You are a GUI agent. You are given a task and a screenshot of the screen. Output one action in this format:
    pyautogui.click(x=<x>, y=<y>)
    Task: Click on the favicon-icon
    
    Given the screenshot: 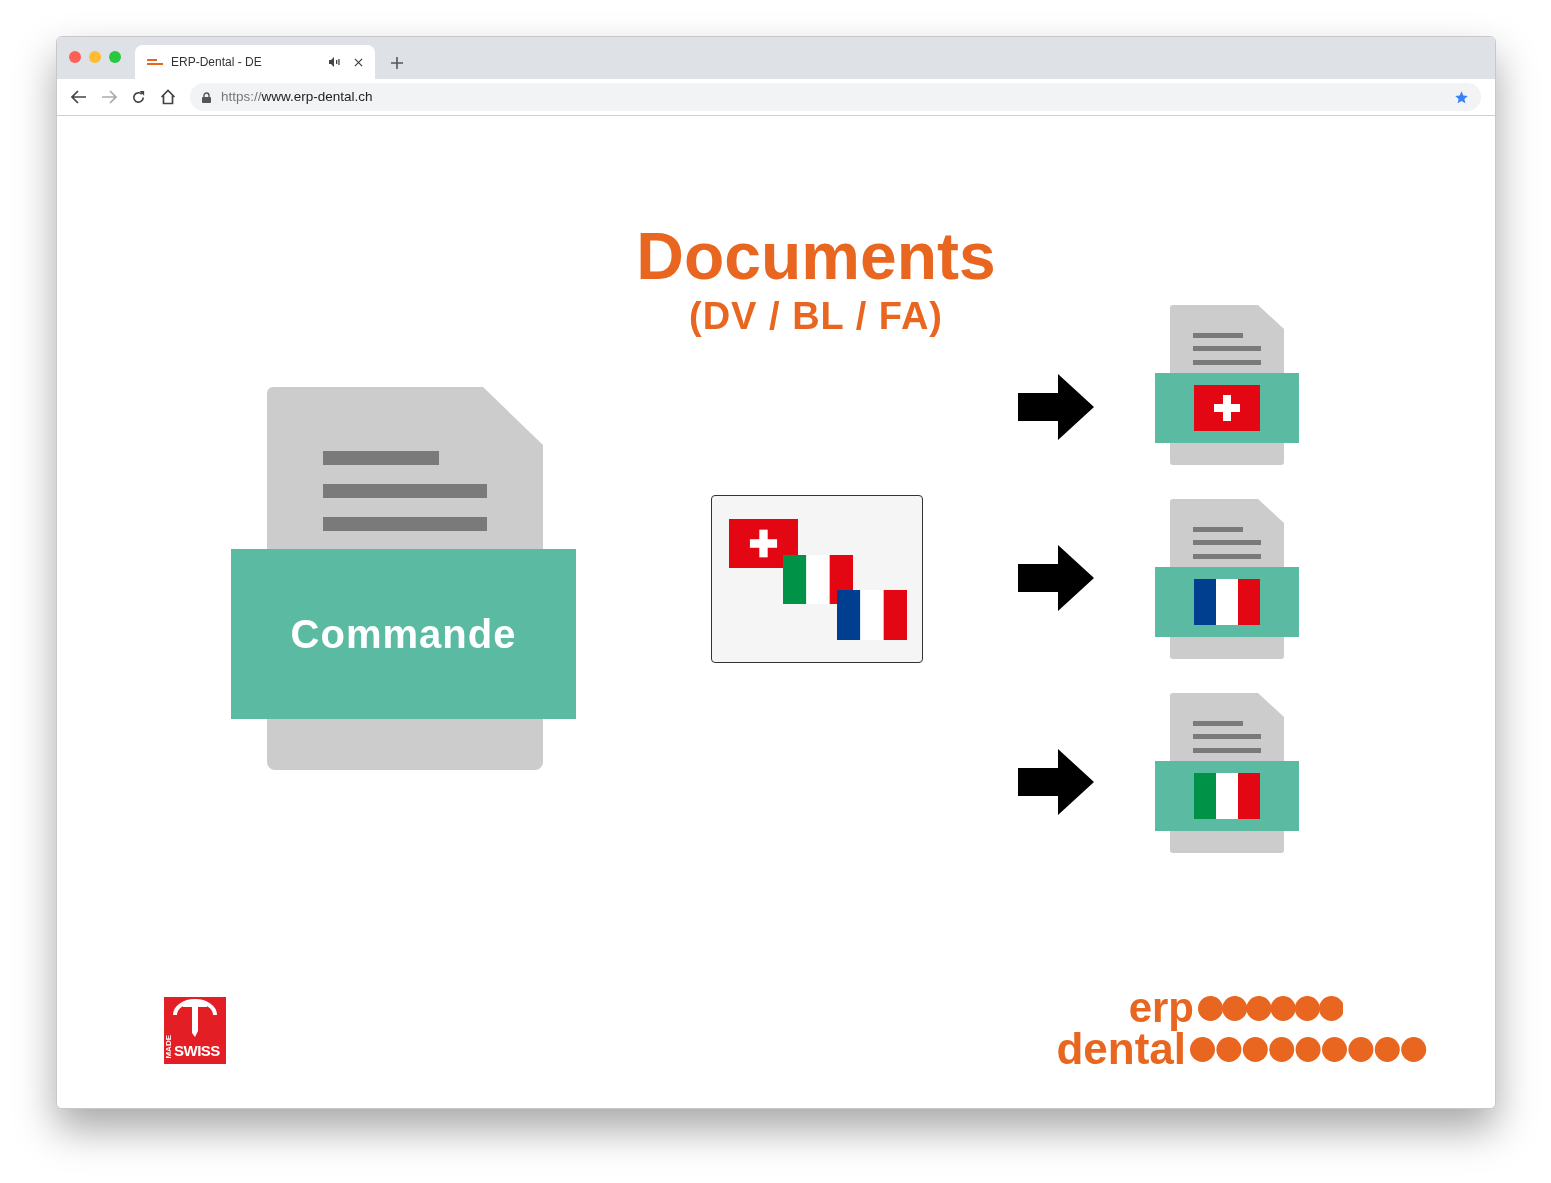 What is the action you would take?
    pyautogui.click(x=155, y=62)
    